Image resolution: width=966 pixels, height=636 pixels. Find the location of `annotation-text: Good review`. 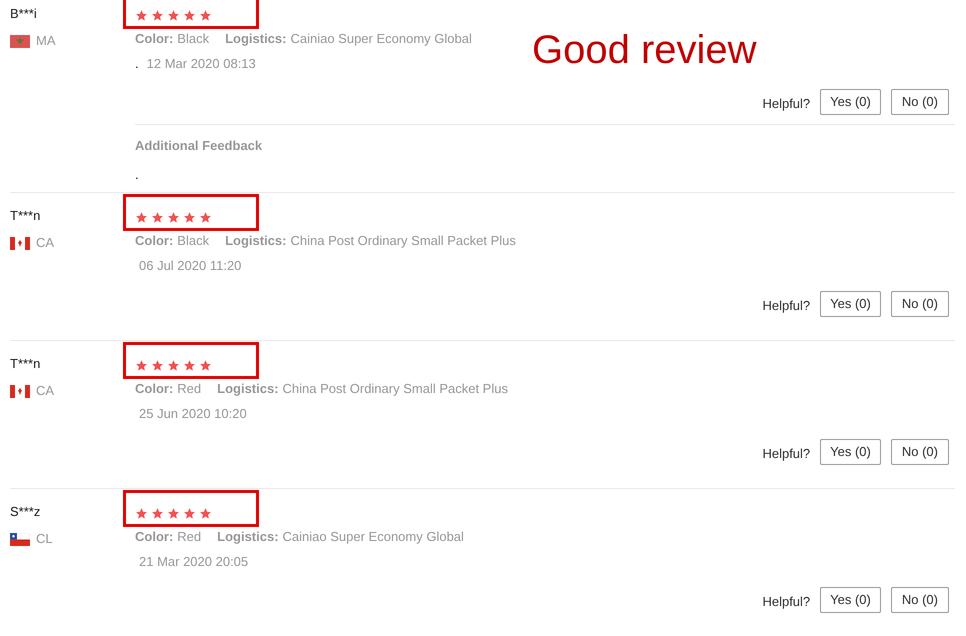

annotation-text: Good review is located at coordinates (644, 50).